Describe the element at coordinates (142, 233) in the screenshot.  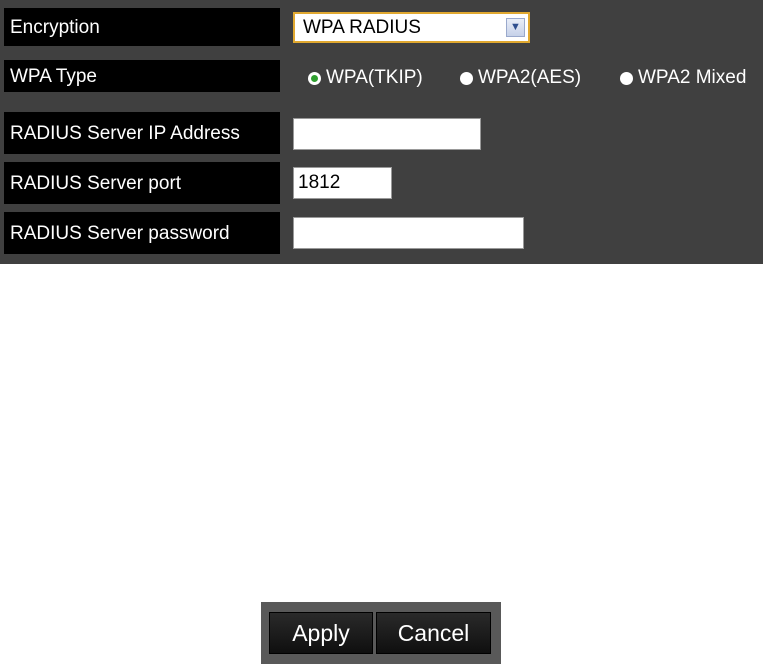
I see `radius-password-label: RADIUS Server password` at that location.